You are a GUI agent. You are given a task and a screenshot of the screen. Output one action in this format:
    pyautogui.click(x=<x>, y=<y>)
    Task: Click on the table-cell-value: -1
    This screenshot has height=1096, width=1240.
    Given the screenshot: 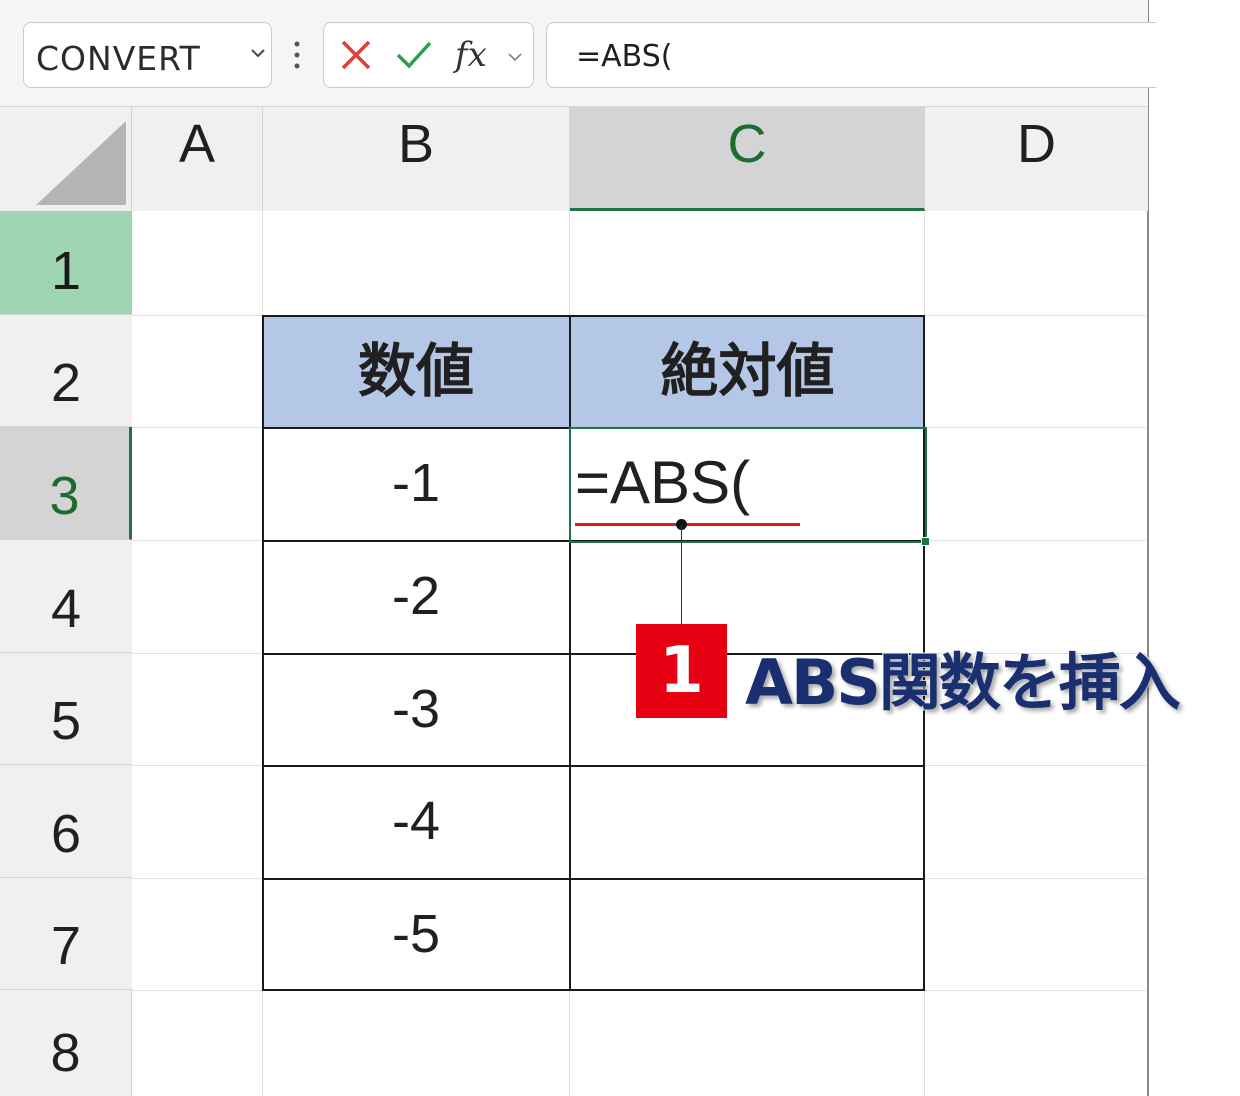 What is the action you would take?
    pyautogui.click(x=416, y=483)
    